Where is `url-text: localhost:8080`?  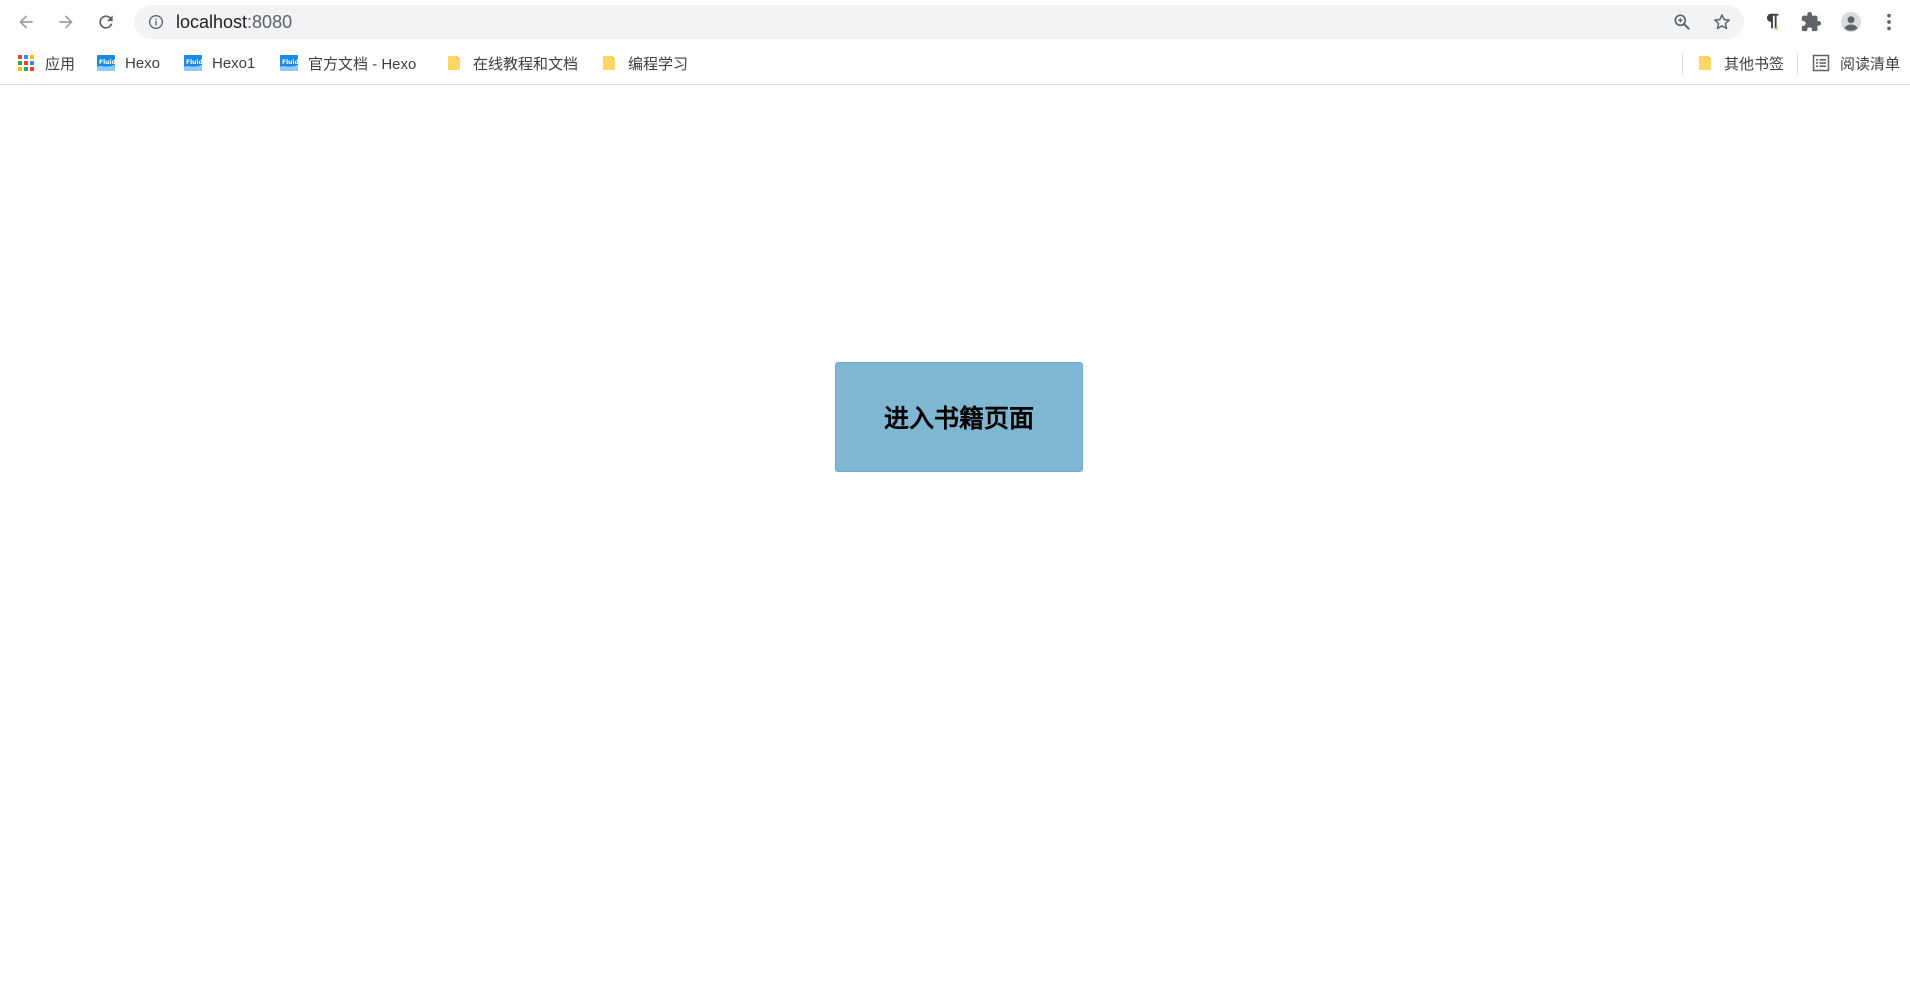 url-text: localhost:8080 is located at coordinates (234, 22).